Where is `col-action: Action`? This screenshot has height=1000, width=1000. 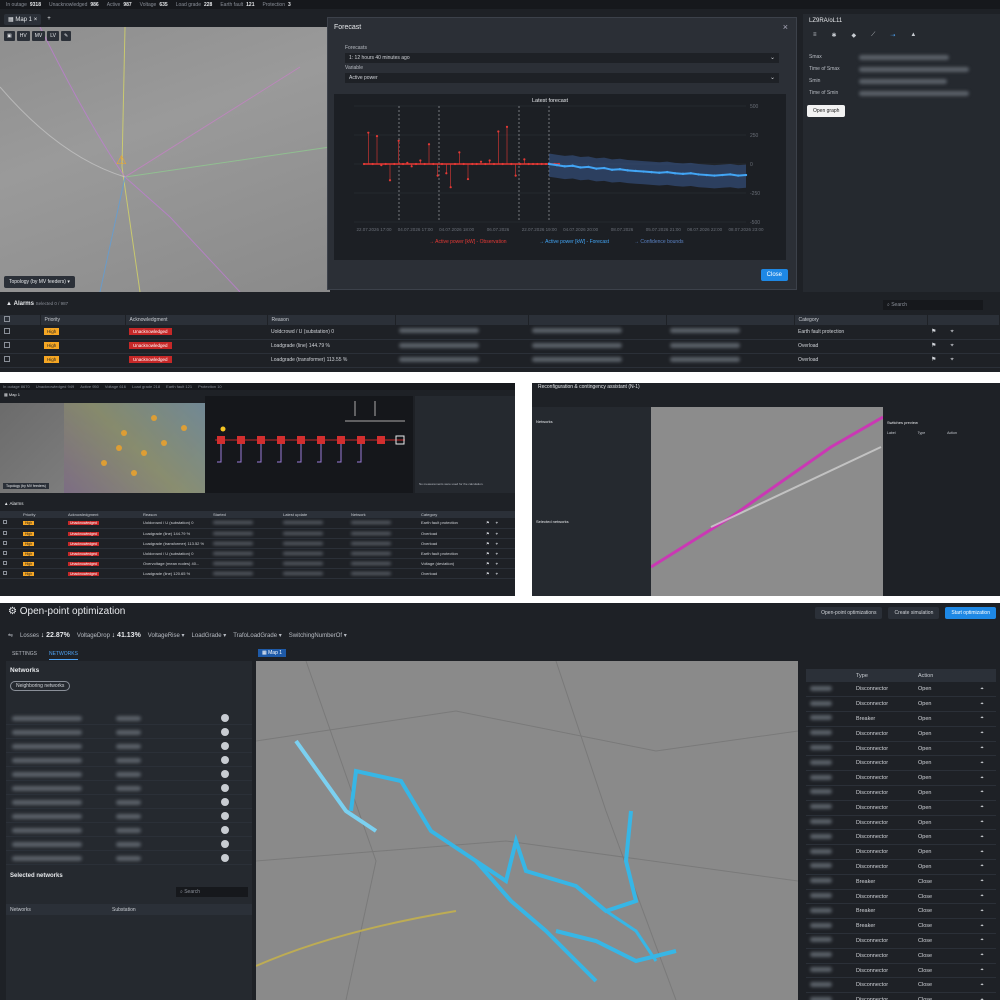
col-action: Action is located at coordinates (939, 675).